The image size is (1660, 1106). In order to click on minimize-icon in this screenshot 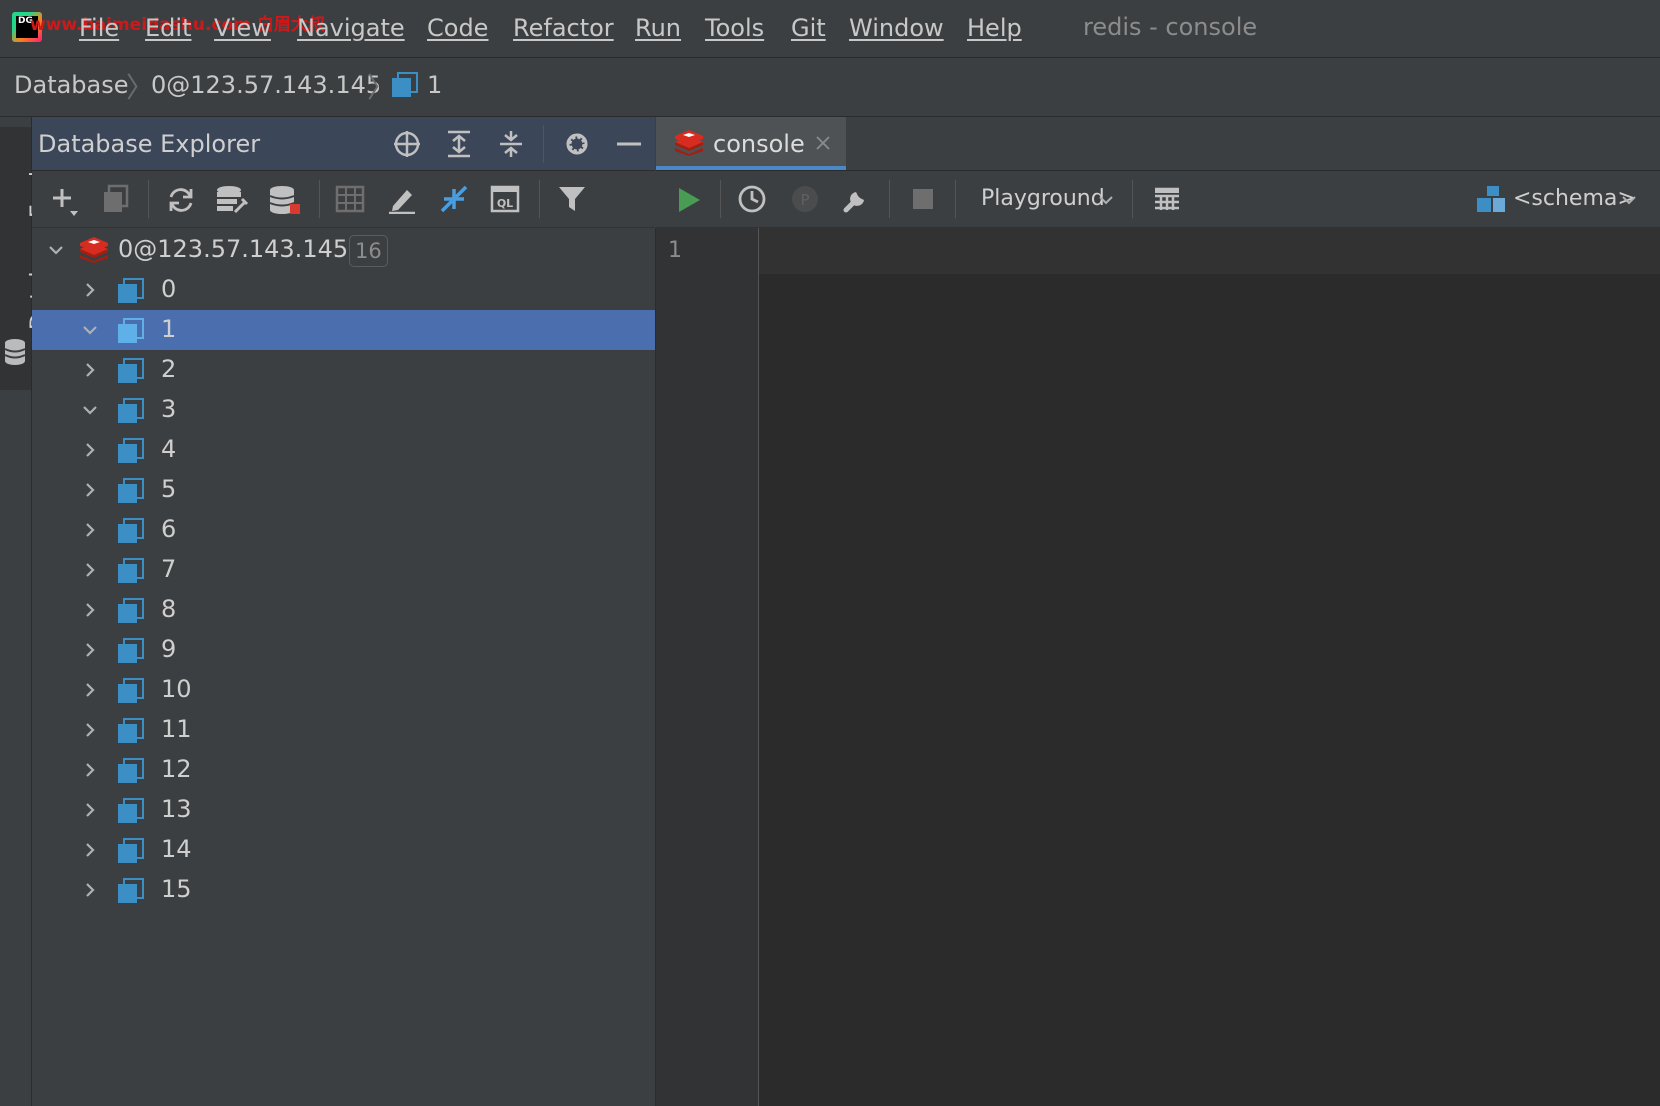, I will do `click(629, 144)`.